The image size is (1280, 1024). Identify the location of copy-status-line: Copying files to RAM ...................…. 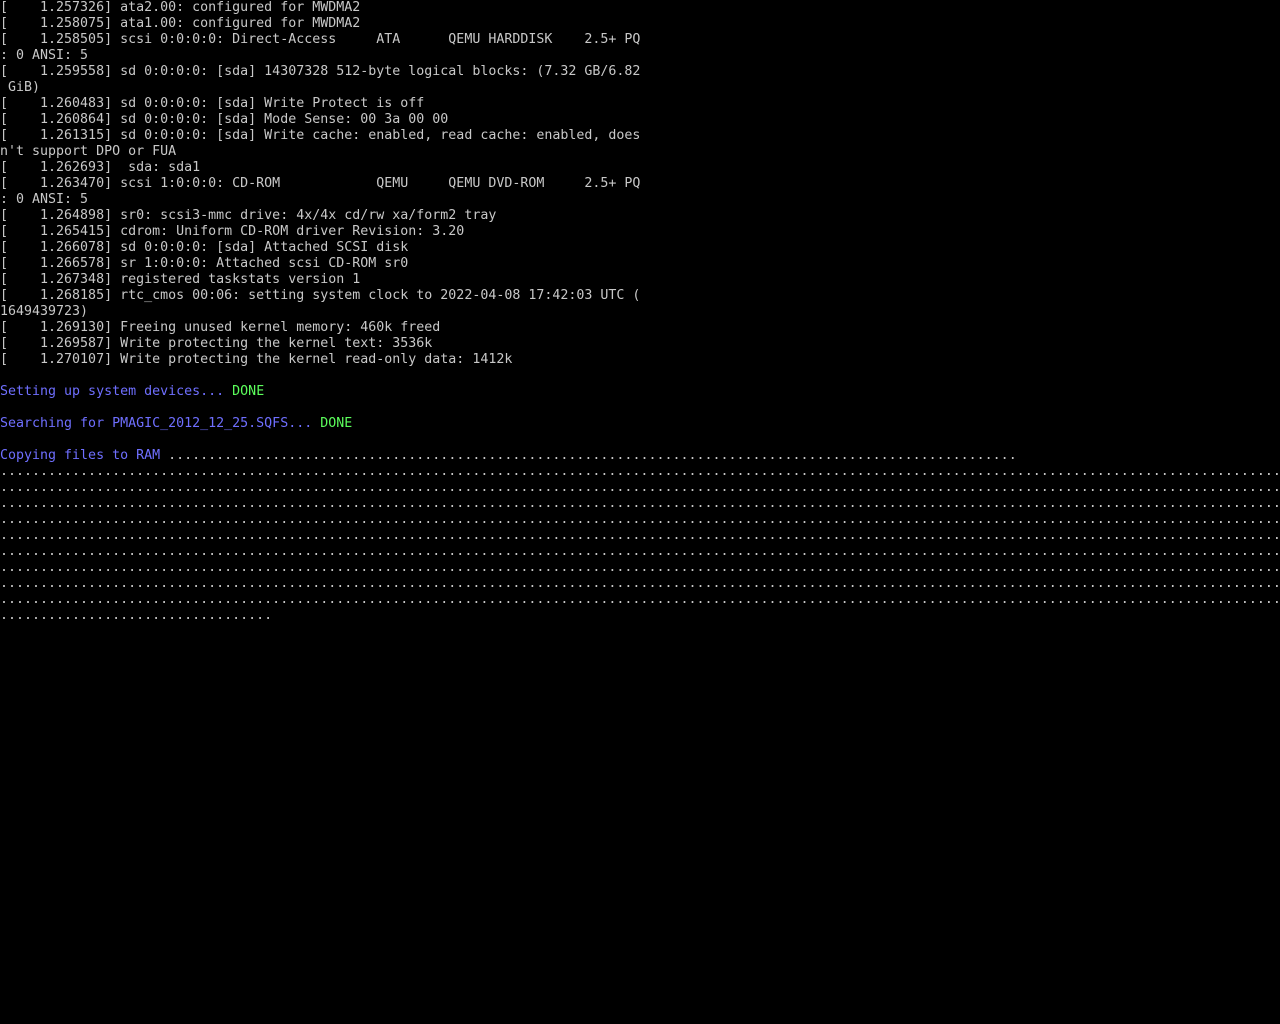
(640, 456).